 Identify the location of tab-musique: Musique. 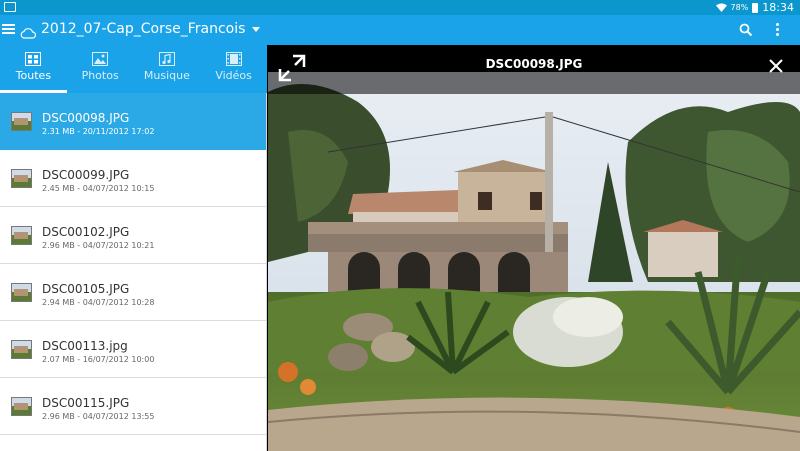
(167, 69).